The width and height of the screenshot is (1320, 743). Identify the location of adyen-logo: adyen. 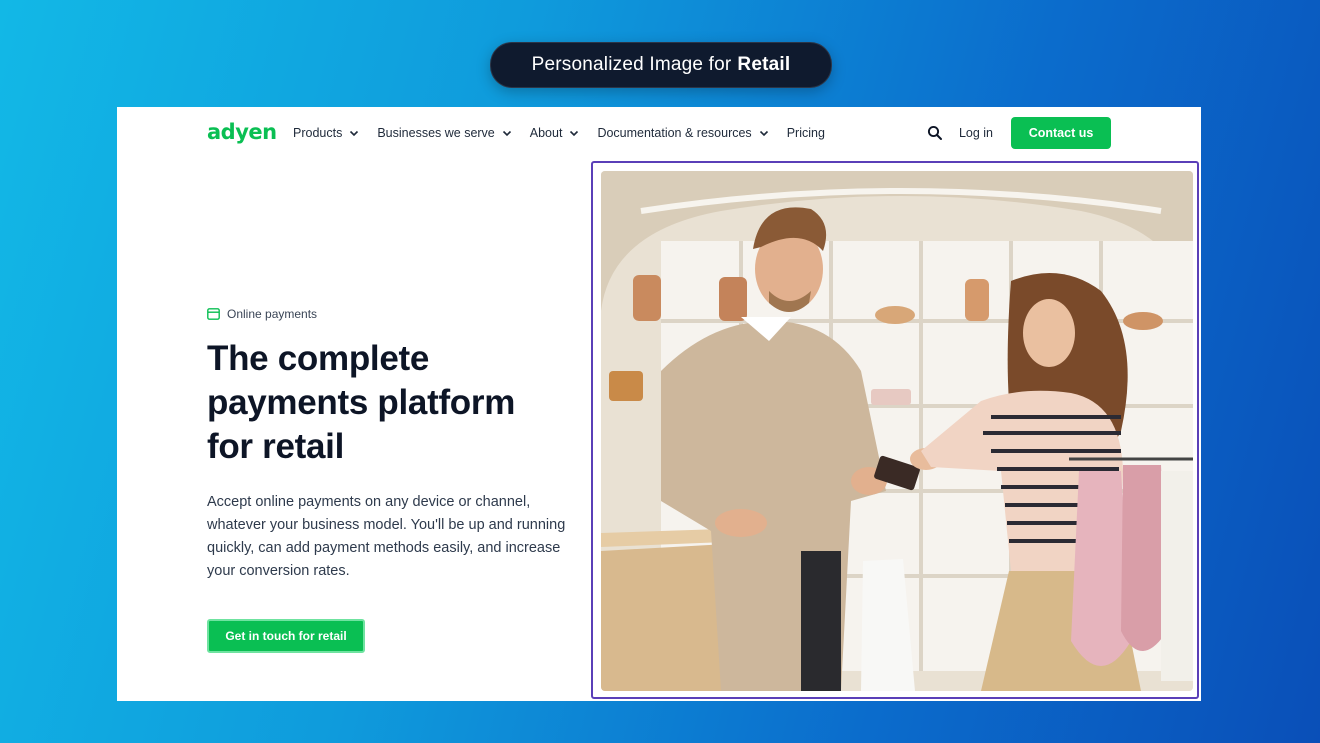
(242, 135).